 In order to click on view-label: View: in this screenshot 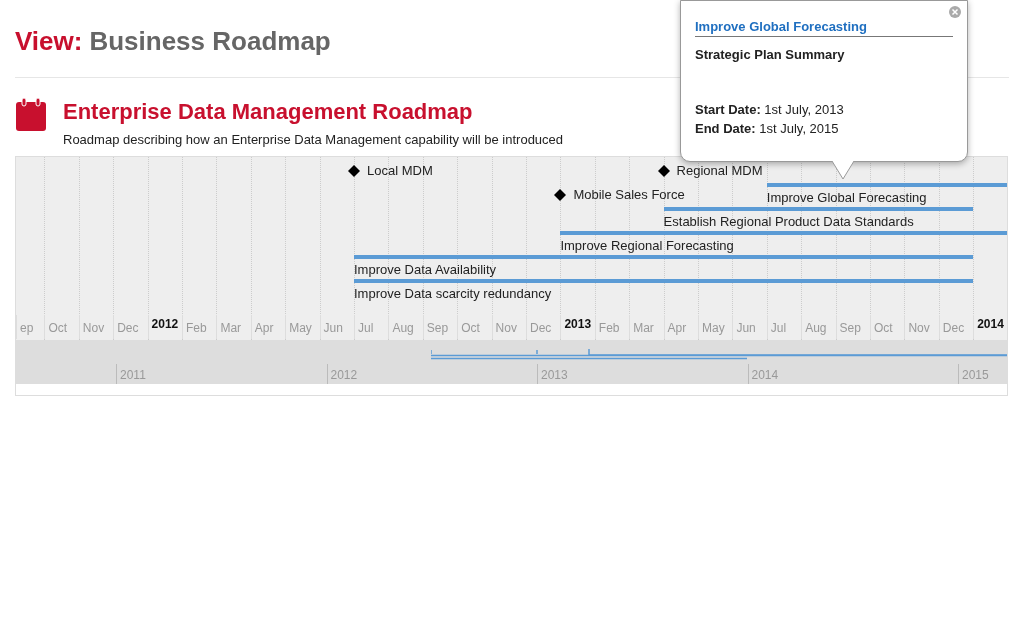, I will do `click(49, 42)`.